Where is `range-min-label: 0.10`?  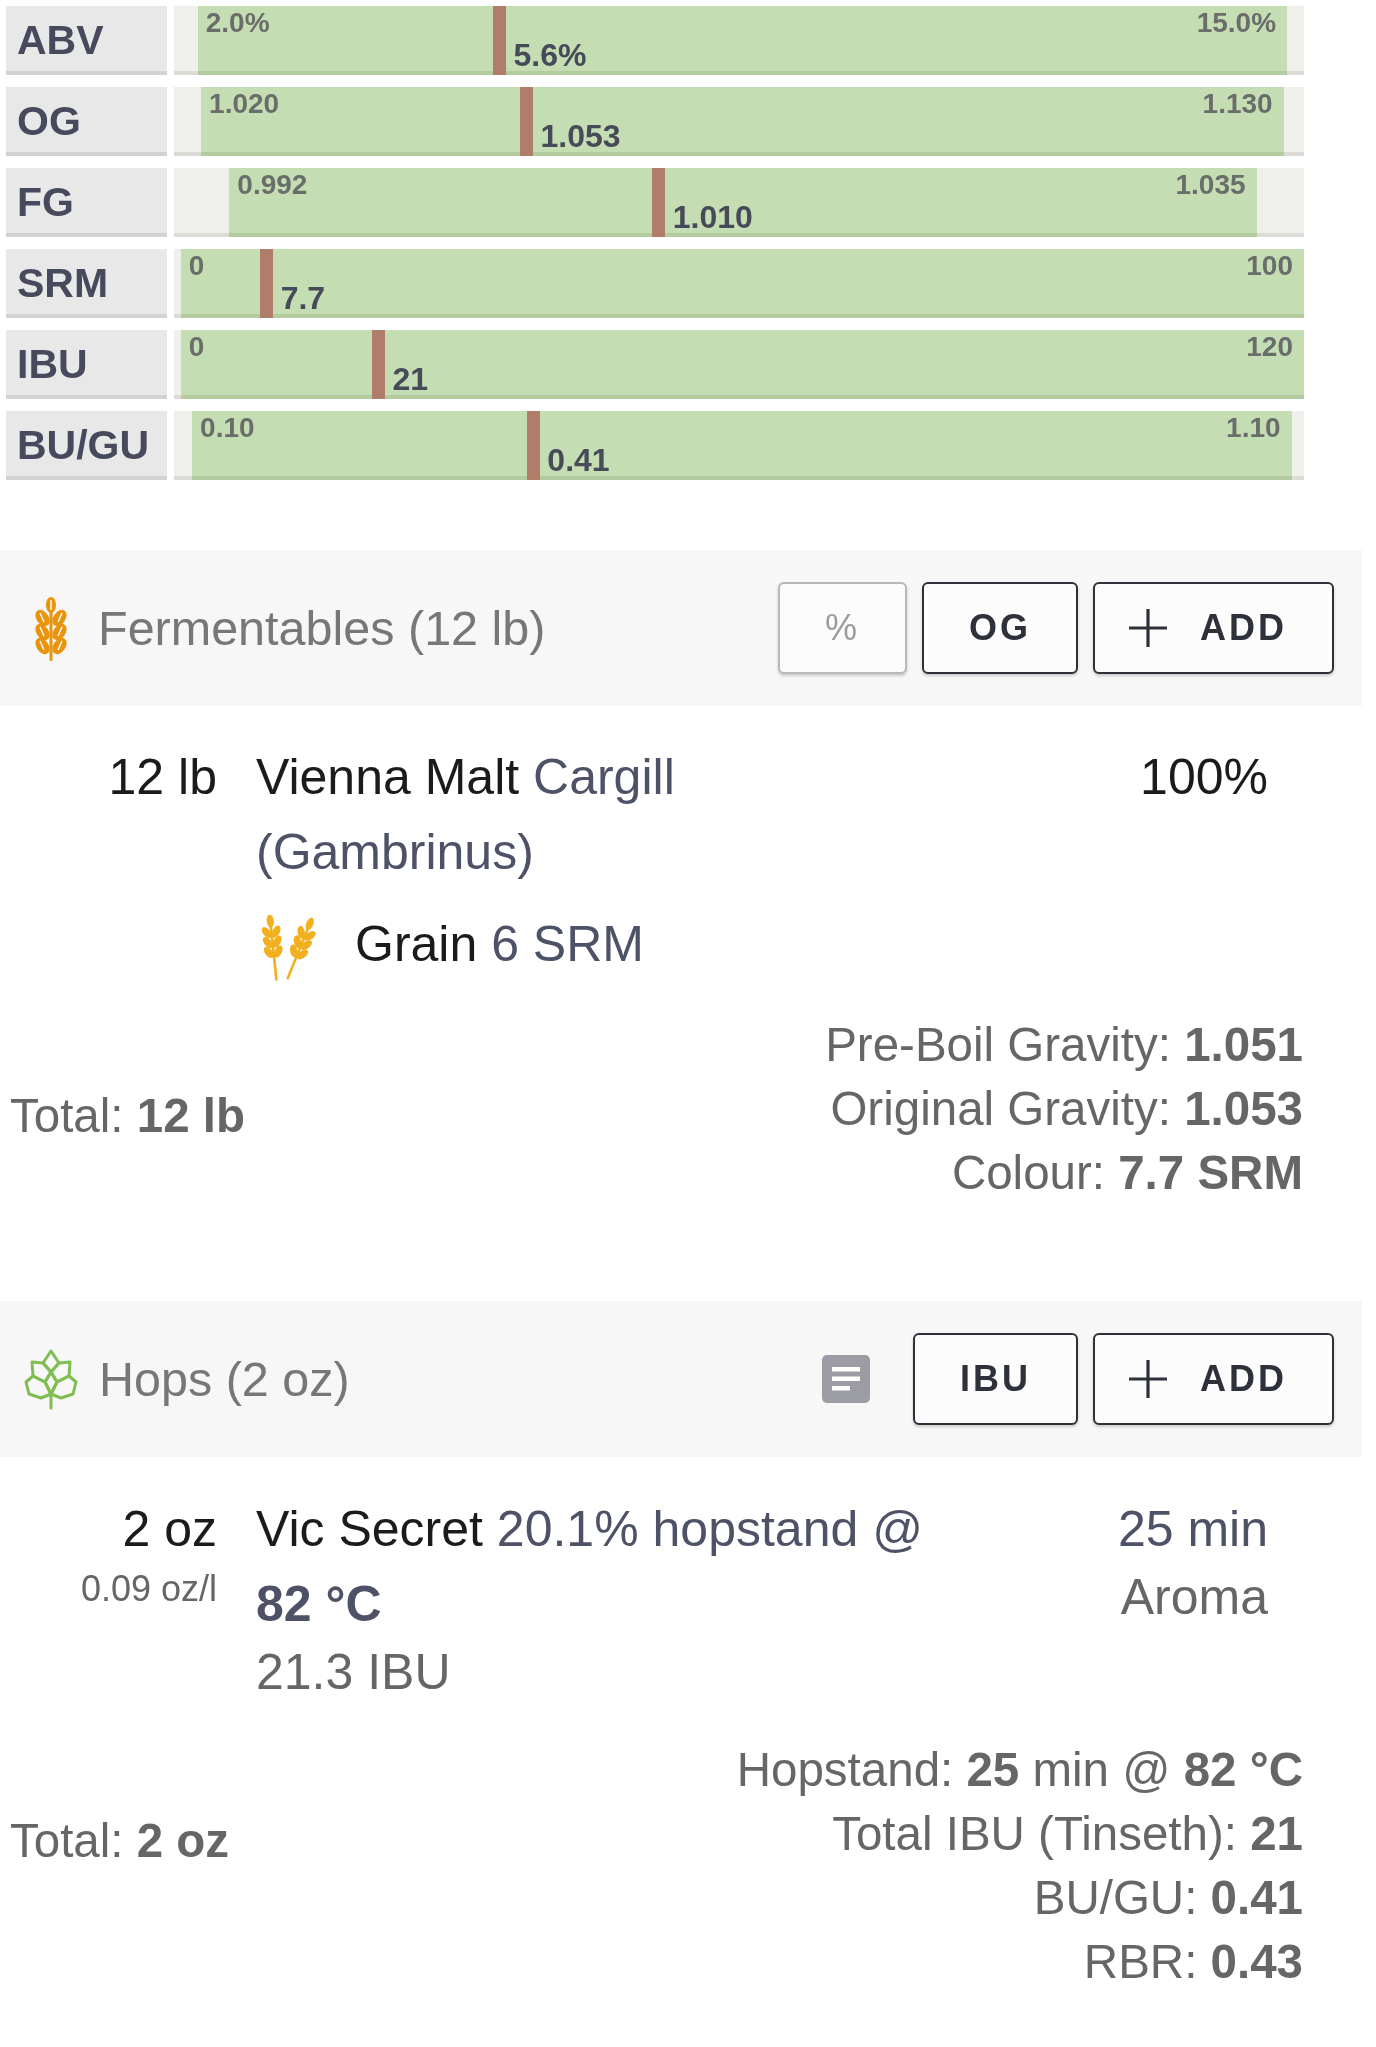
range-min-label: 0.10 is located at coordinates (227, 428).